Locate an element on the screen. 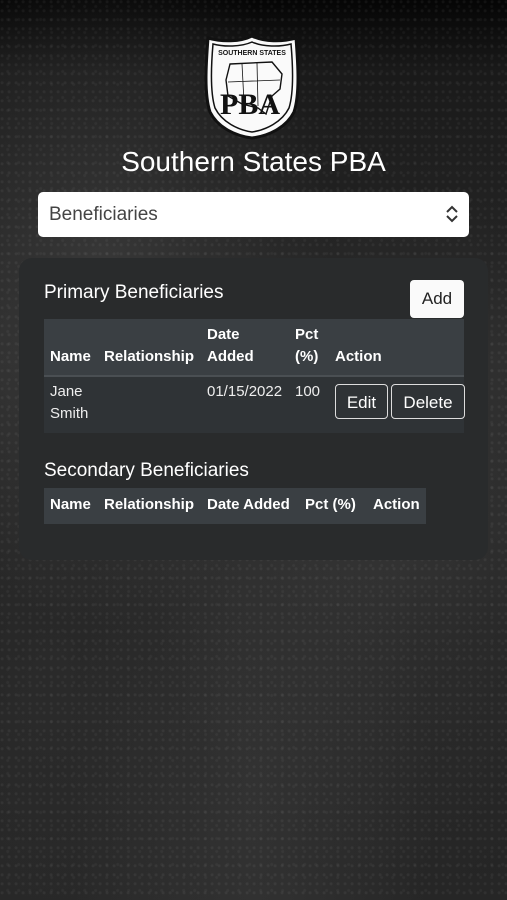 This screenshot has width=507, height=900. table-row: Jane Smith 01/15/2022 100 Edit Delete is located at coordinates (254, 405).